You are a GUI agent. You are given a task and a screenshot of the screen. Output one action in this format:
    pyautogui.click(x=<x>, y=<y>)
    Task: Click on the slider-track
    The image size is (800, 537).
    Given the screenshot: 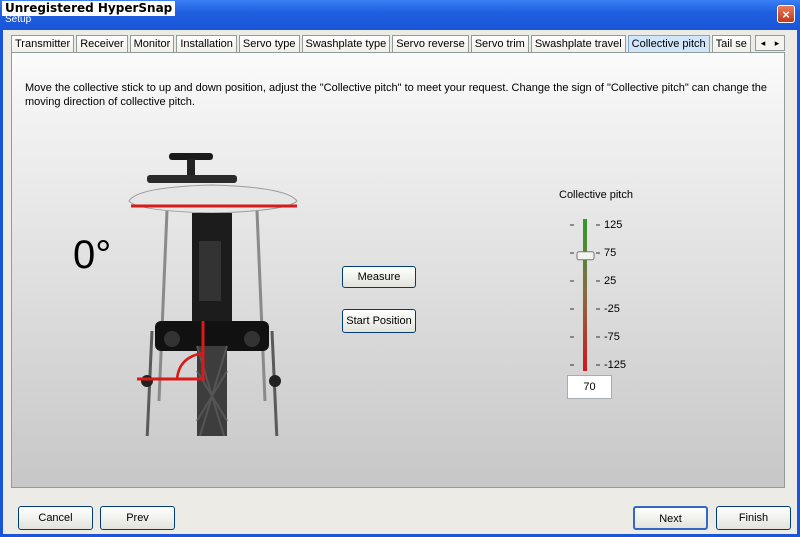 What is the action you would take?
    pyautogui.click(x=585, y=295)
    